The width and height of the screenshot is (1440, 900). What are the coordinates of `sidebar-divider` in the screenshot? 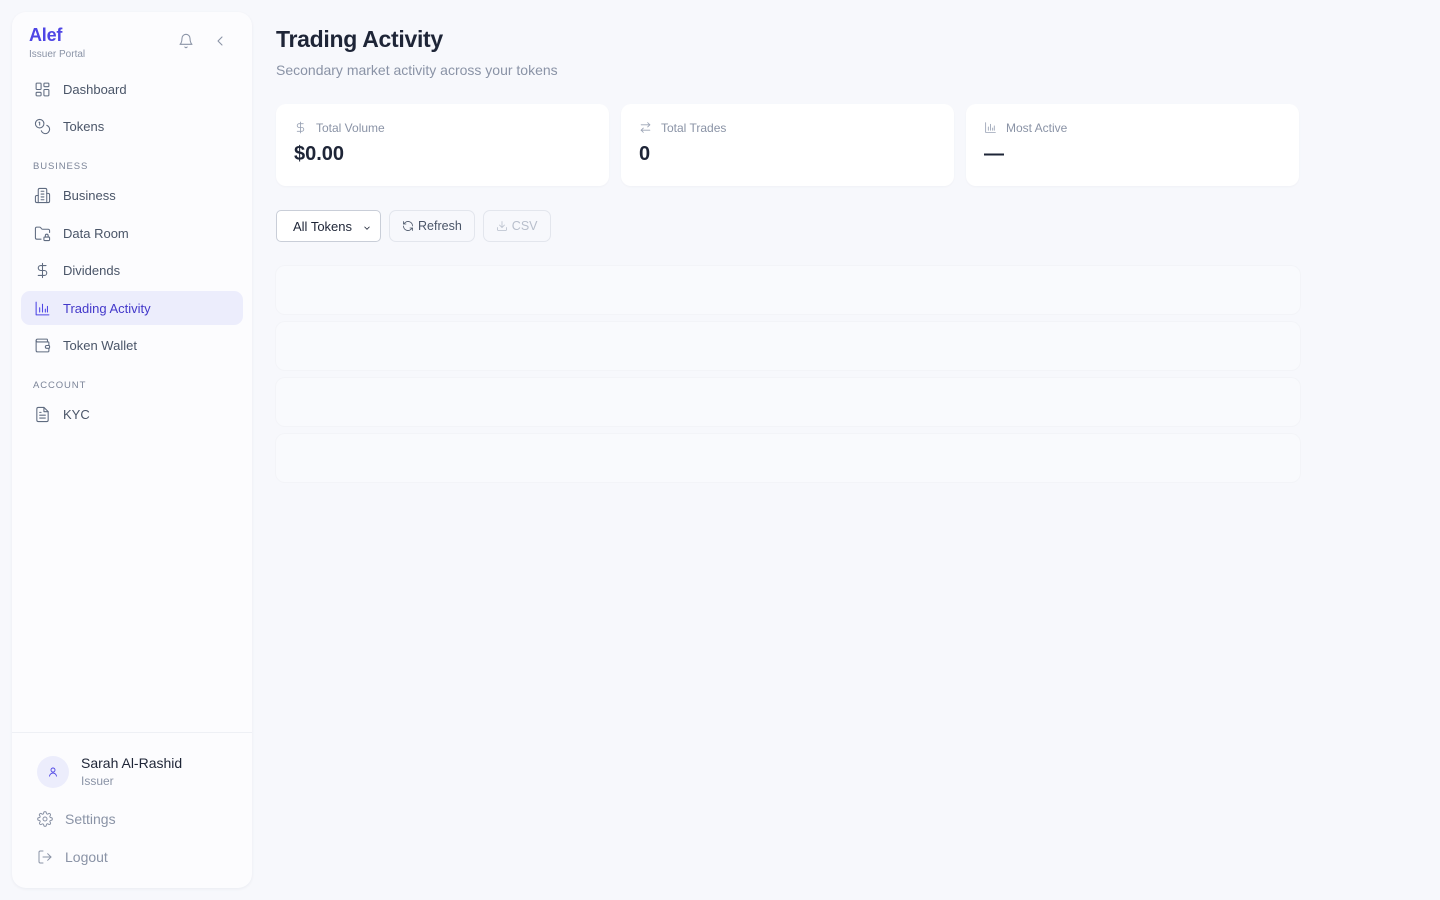 It's located at (132, 732).